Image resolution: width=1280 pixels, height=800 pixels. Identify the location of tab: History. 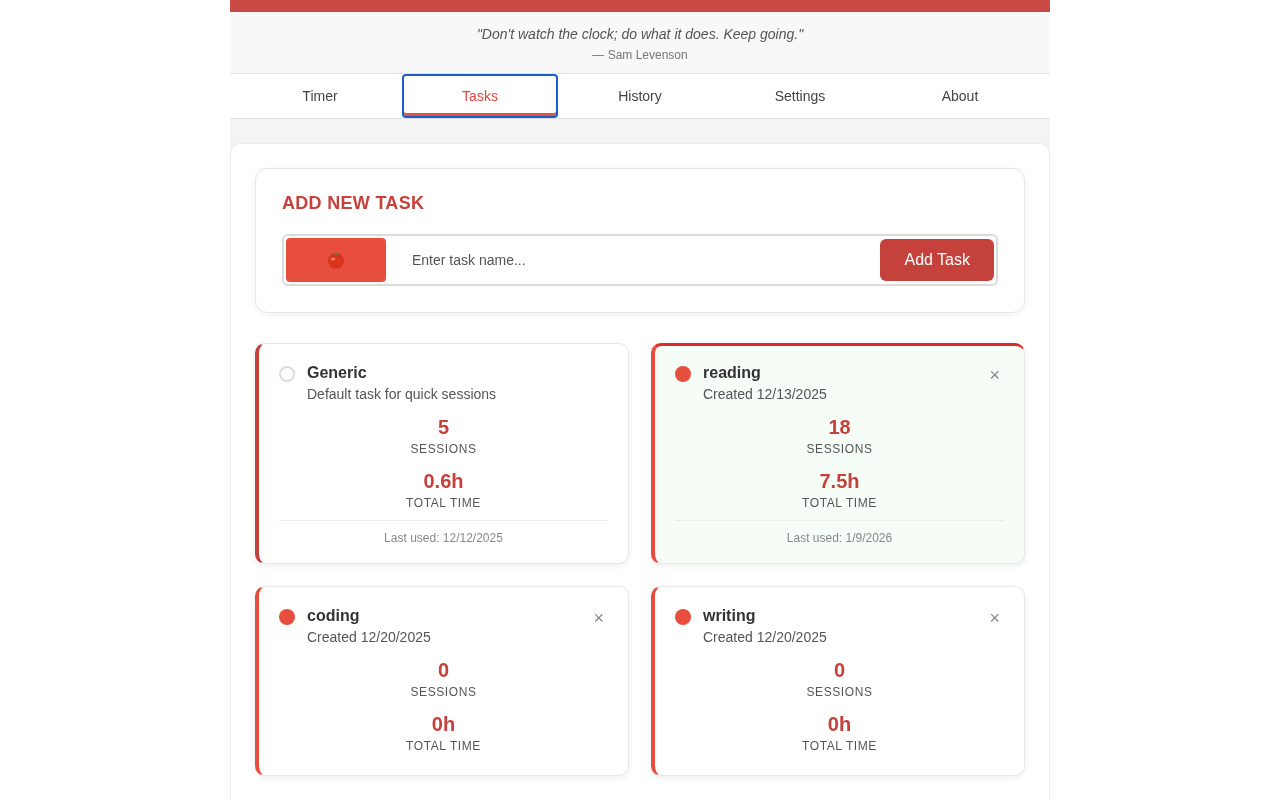
(640, 96).